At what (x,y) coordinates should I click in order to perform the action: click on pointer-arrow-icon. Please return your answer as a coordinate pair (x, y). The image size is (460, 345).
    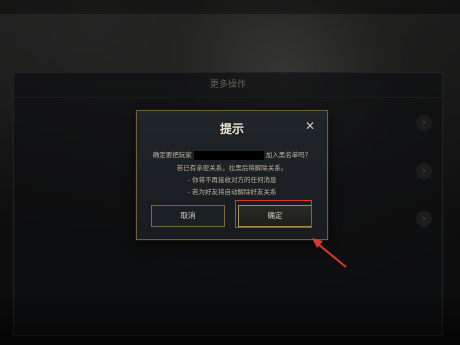
    Looking at the image, I should click on (329, 253).